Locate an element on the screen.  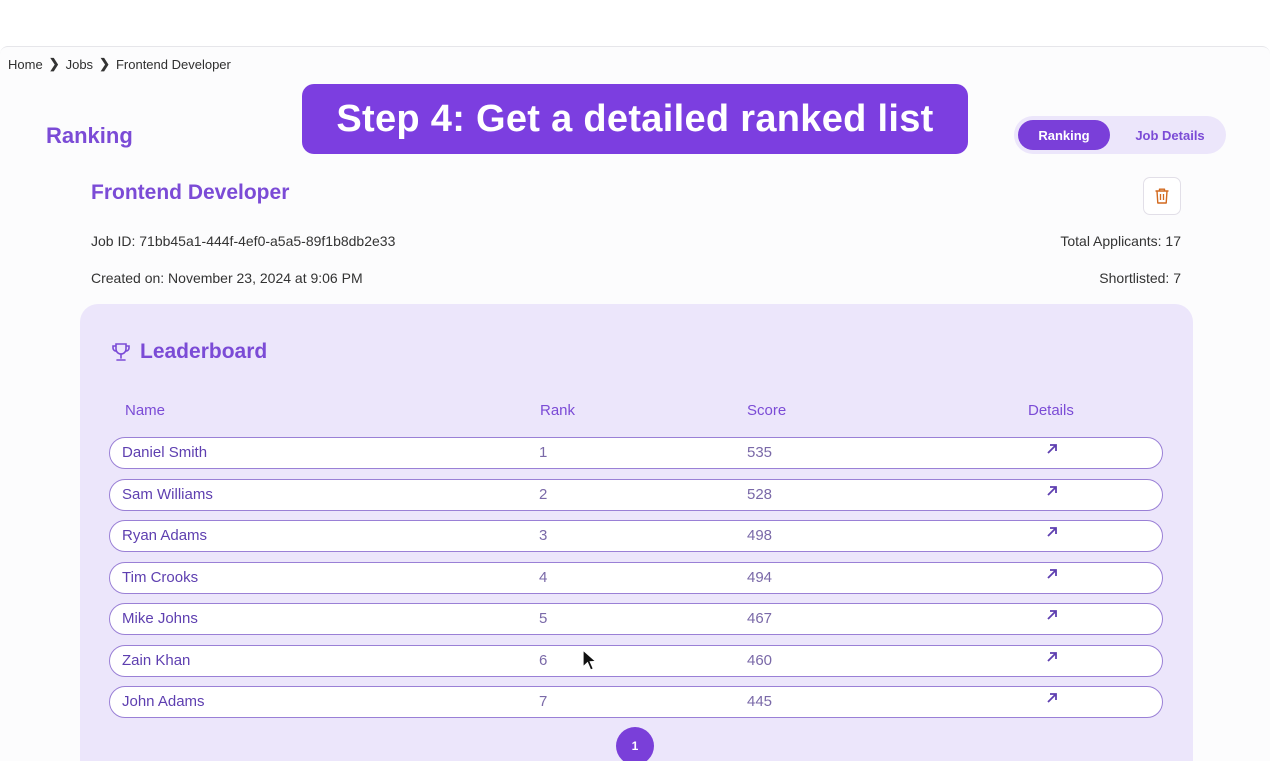
table-row: Sam Williams 2 528 is located at coordinates (636, 494).